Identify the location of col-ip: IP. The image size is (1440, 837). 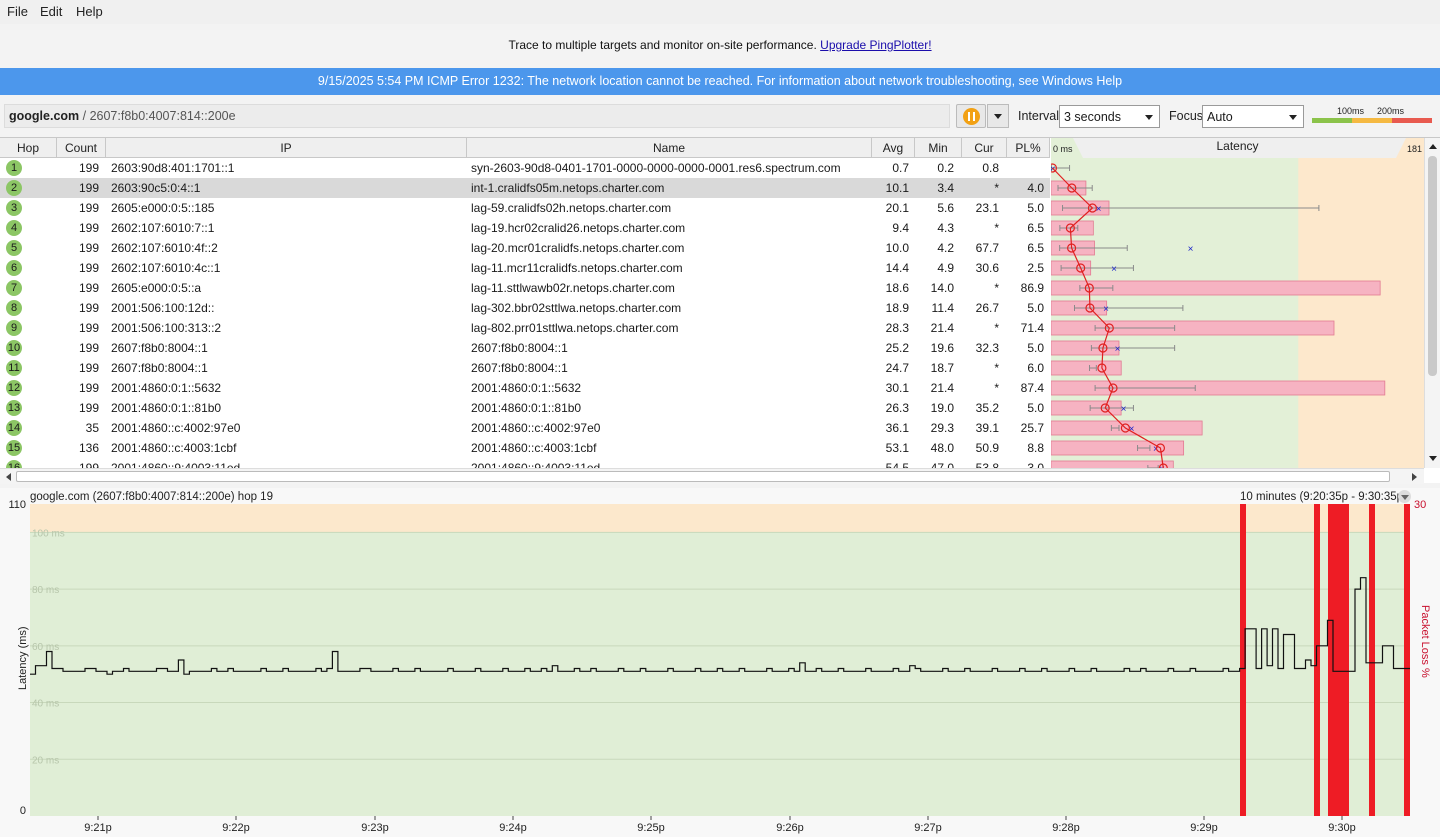
(286, 148).